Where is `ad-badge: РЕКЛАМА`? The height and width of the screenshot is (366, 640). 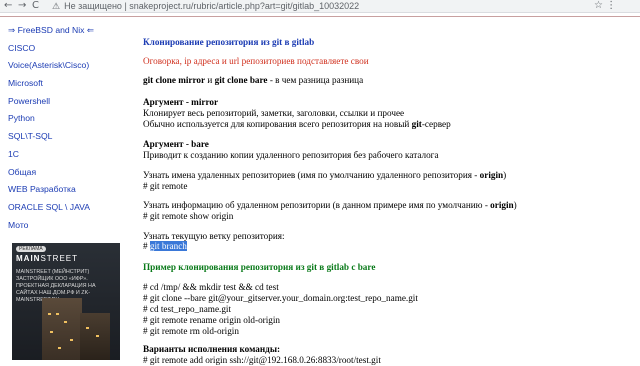
ad-badge: РЕКЛАМА is located at coordinates (31, 249).